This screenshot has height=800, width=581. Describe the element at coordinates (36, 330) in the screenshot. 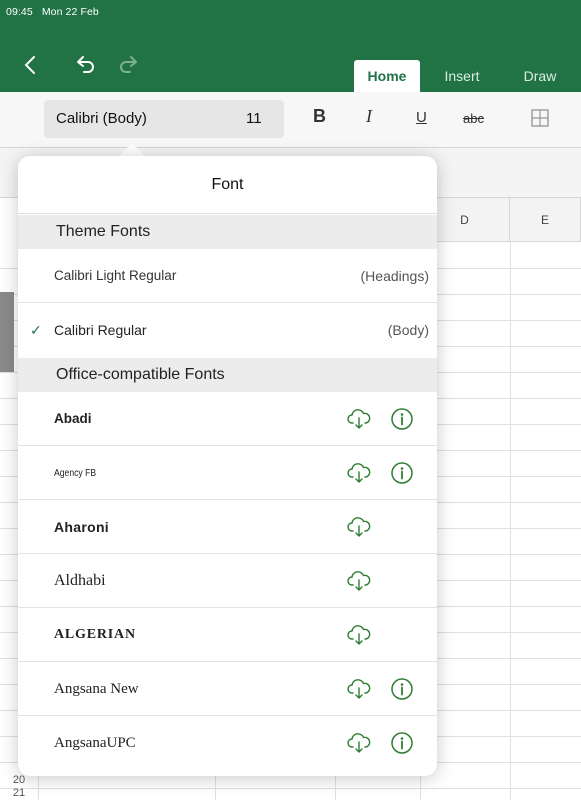

I see `checkmark-icon: ✓` at that location.